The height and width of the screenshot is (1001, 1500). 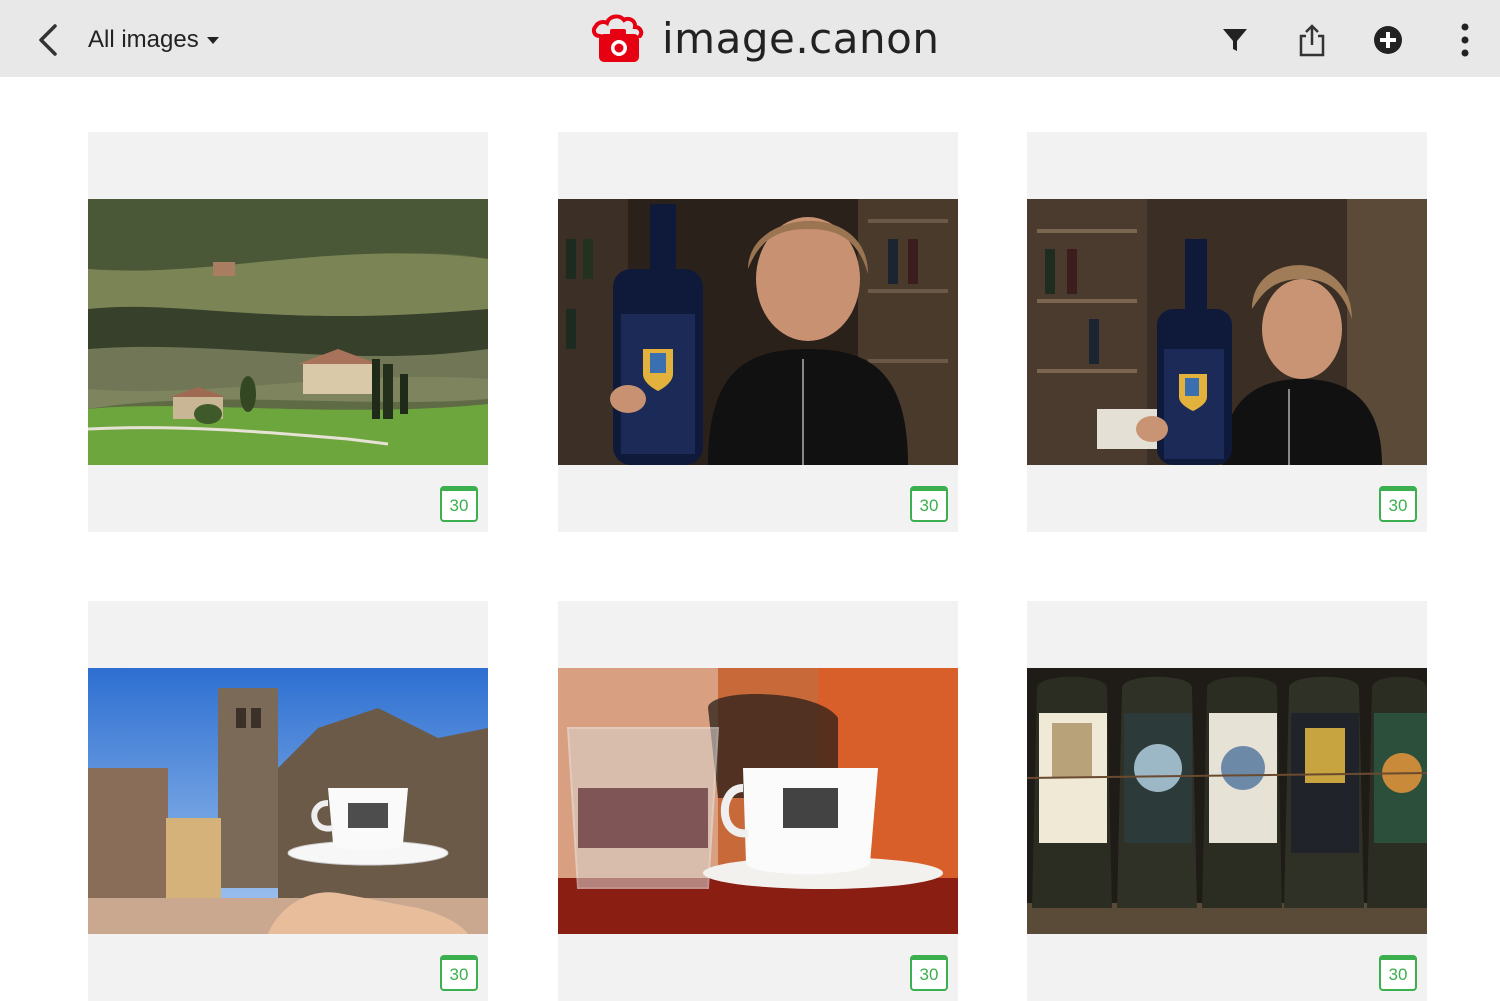 I want to click on add-button, so click(x=1388, y=40).